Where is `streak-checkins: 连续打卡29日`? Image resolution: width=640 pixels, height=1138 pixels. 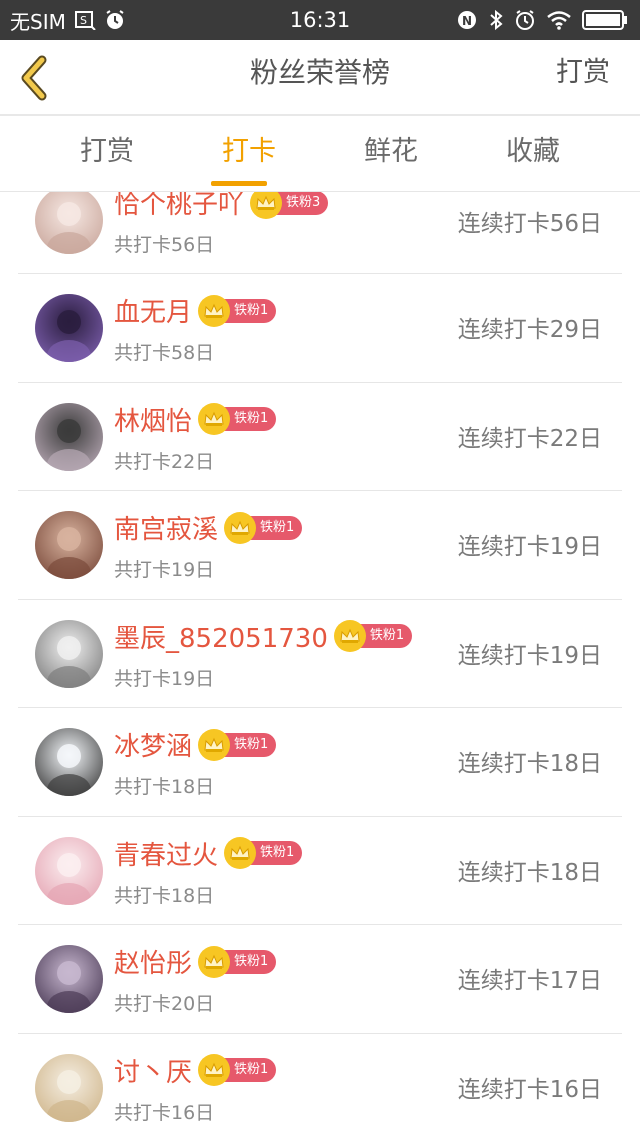
streak-checkins: 连续打卡29日 is located at coordinates (529, 330).